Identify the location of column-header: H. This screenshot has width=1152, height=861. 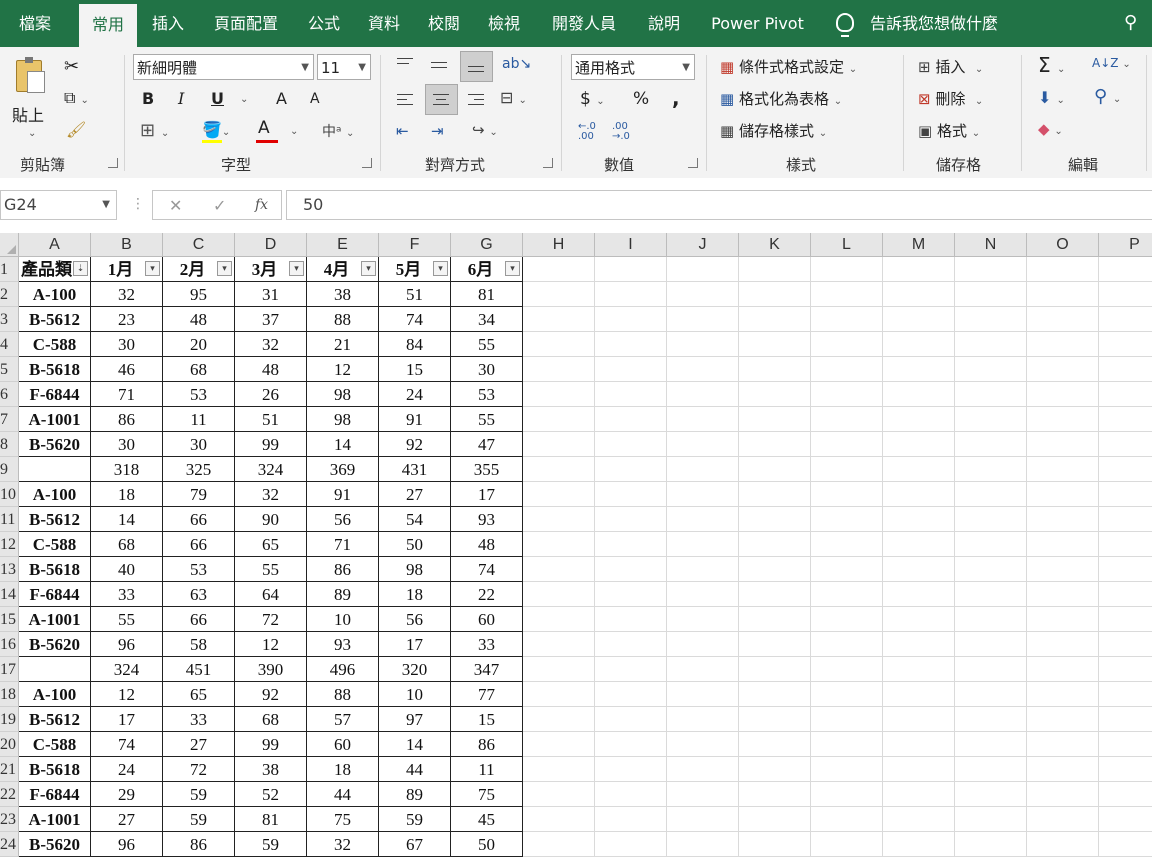
(559, 245).